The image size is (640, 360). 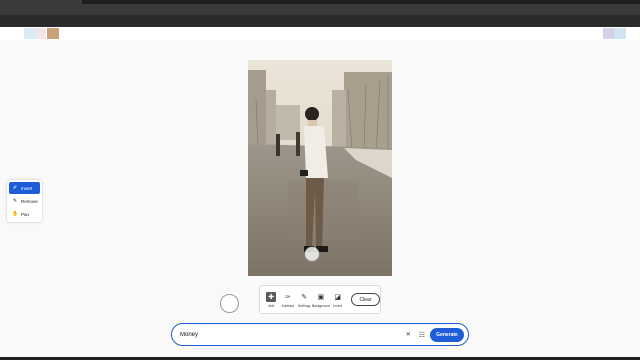 I want to click on generate-button: Generate, so click(x=447, y=334).